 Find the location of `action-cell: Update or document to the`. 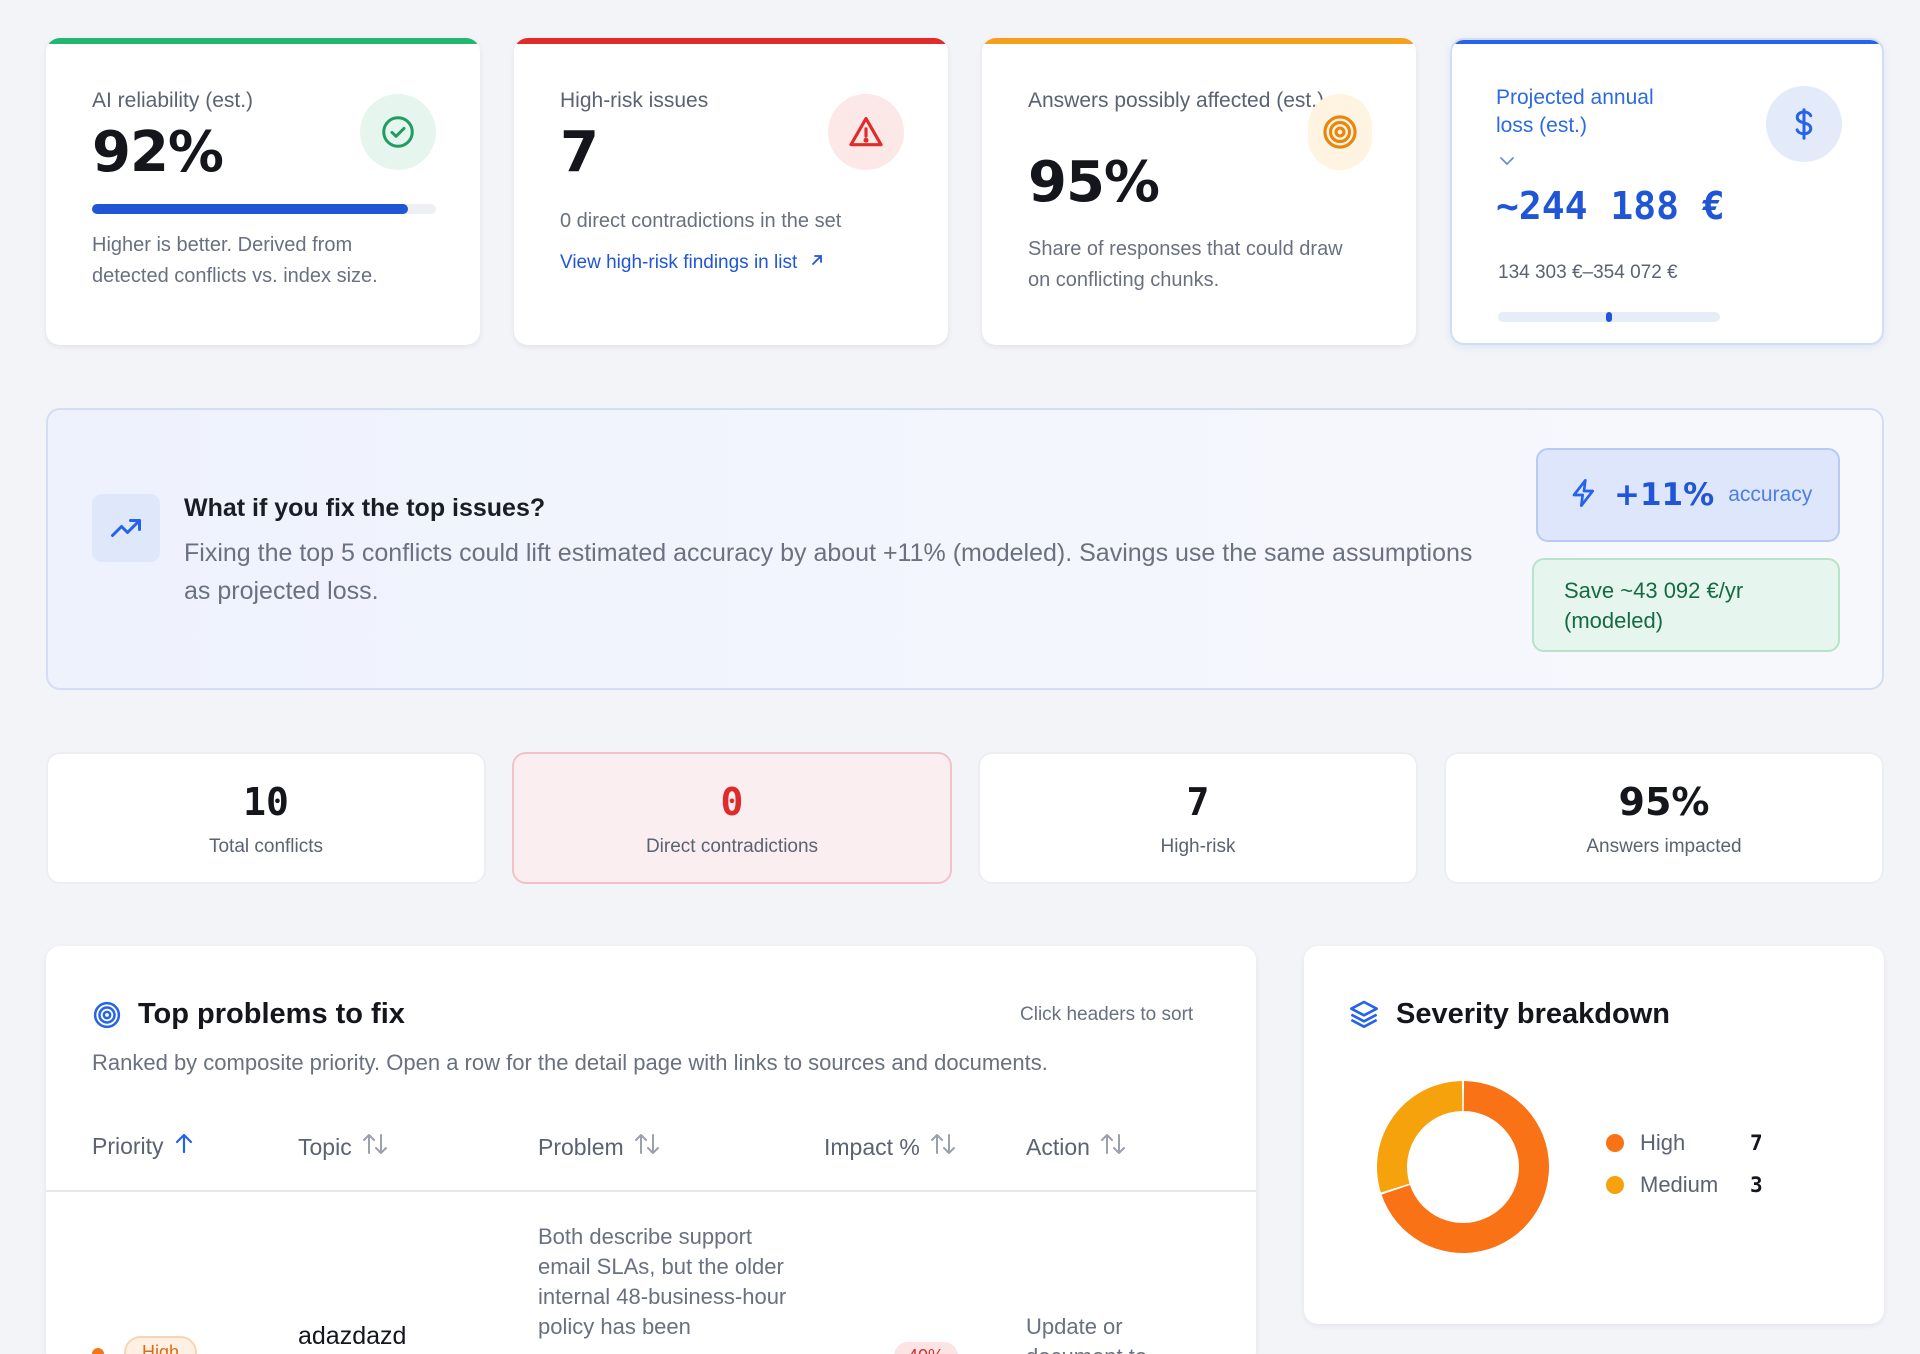

action-cell: Update or document to the is located at coordinates (1086, 1334).